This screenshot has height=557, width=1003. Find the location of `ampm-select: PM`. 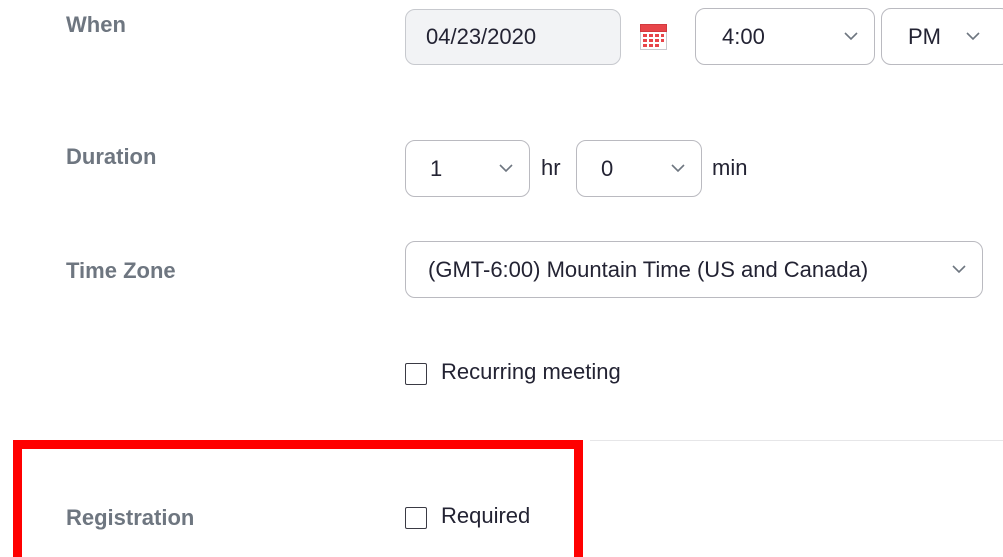

ampm-select: PM is located at coordinates (942, 36).